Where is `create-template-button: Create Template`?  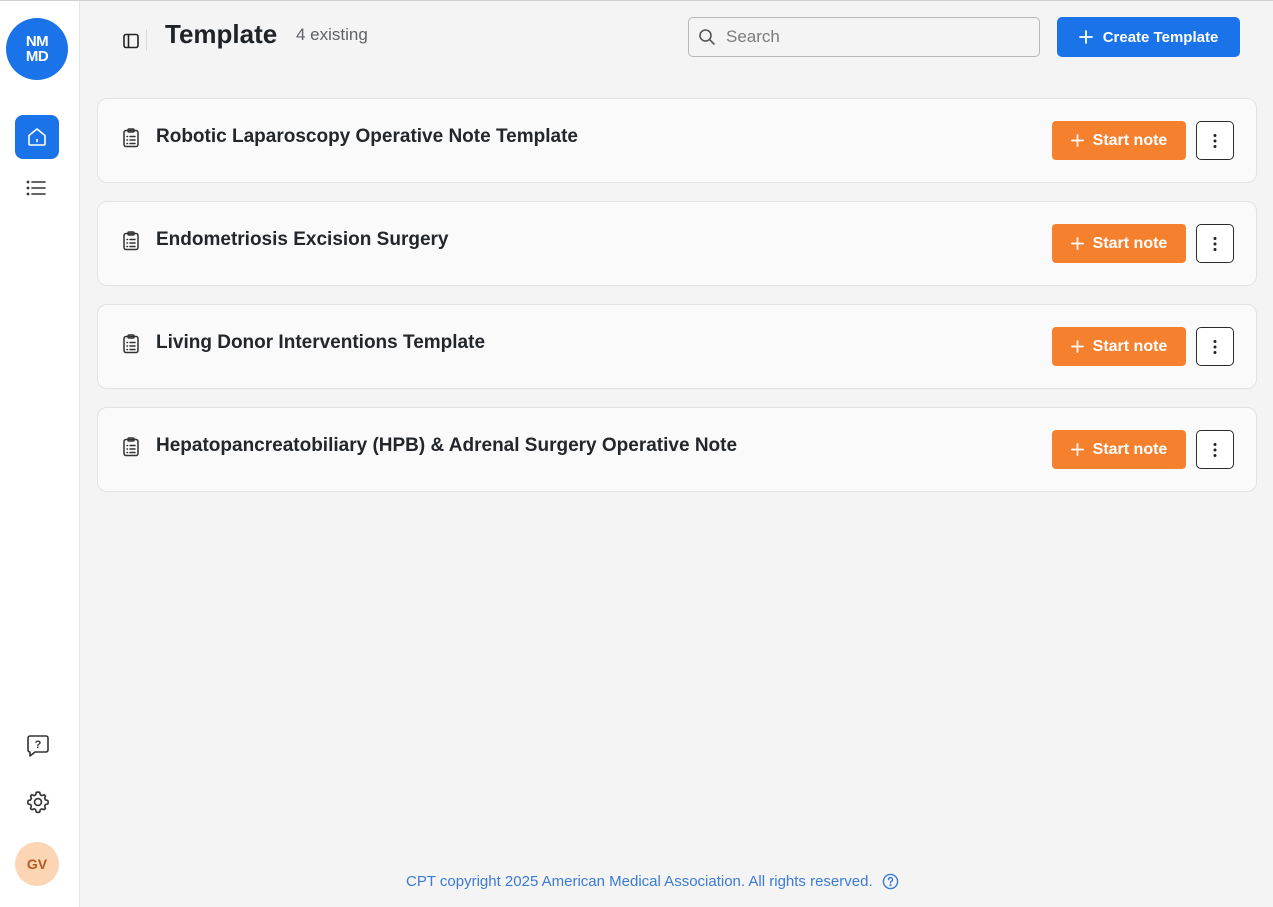
create-template-button: Create Template is located at coordinates (1148, 37).